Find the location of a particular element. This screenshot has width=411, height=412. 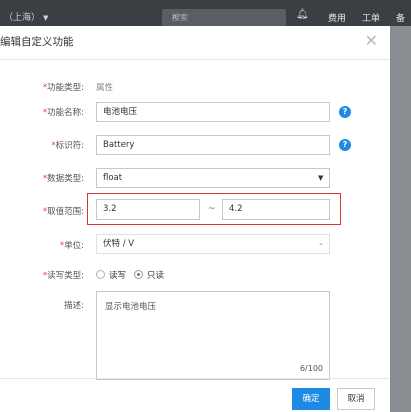

description-label: 描述: is located at coordinates (74, 306).